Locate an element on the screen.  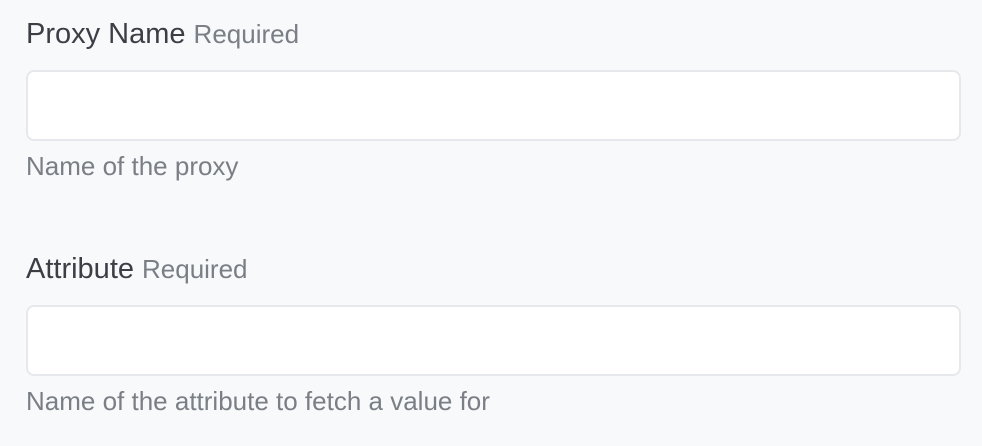
attribute-label-row: Attribute Required is located at coordinates (493, 269).